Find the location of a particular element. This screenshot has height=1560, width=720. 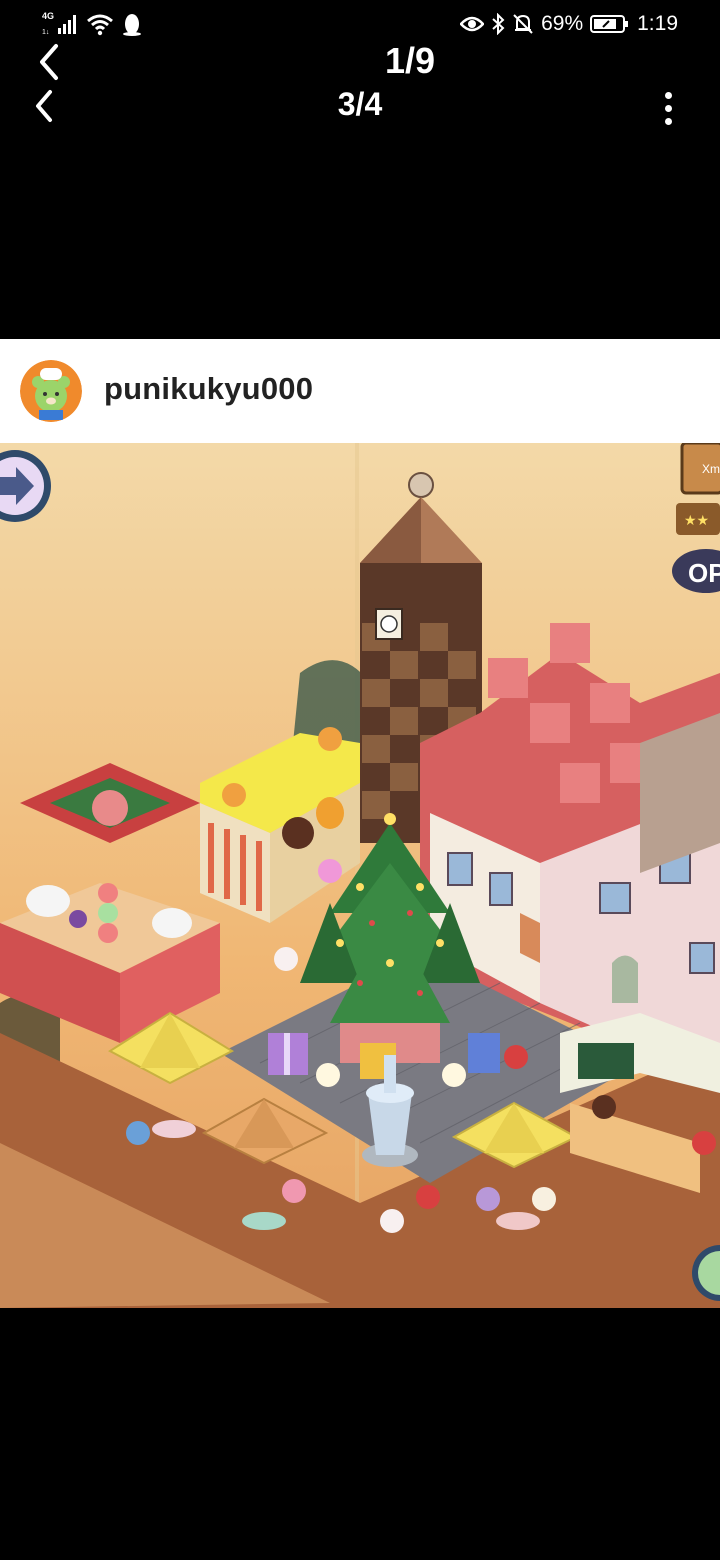

clock: 1:19 is located at coordinates (657, 23).